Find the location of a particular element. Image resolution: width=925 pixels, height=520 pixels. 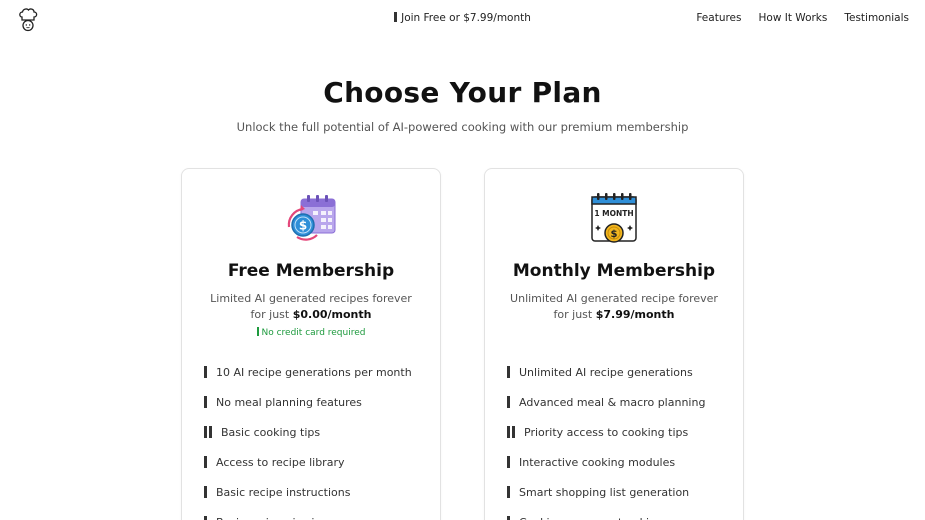

feature-item: Interactive cooking modules is located at coordinates (620, 462).